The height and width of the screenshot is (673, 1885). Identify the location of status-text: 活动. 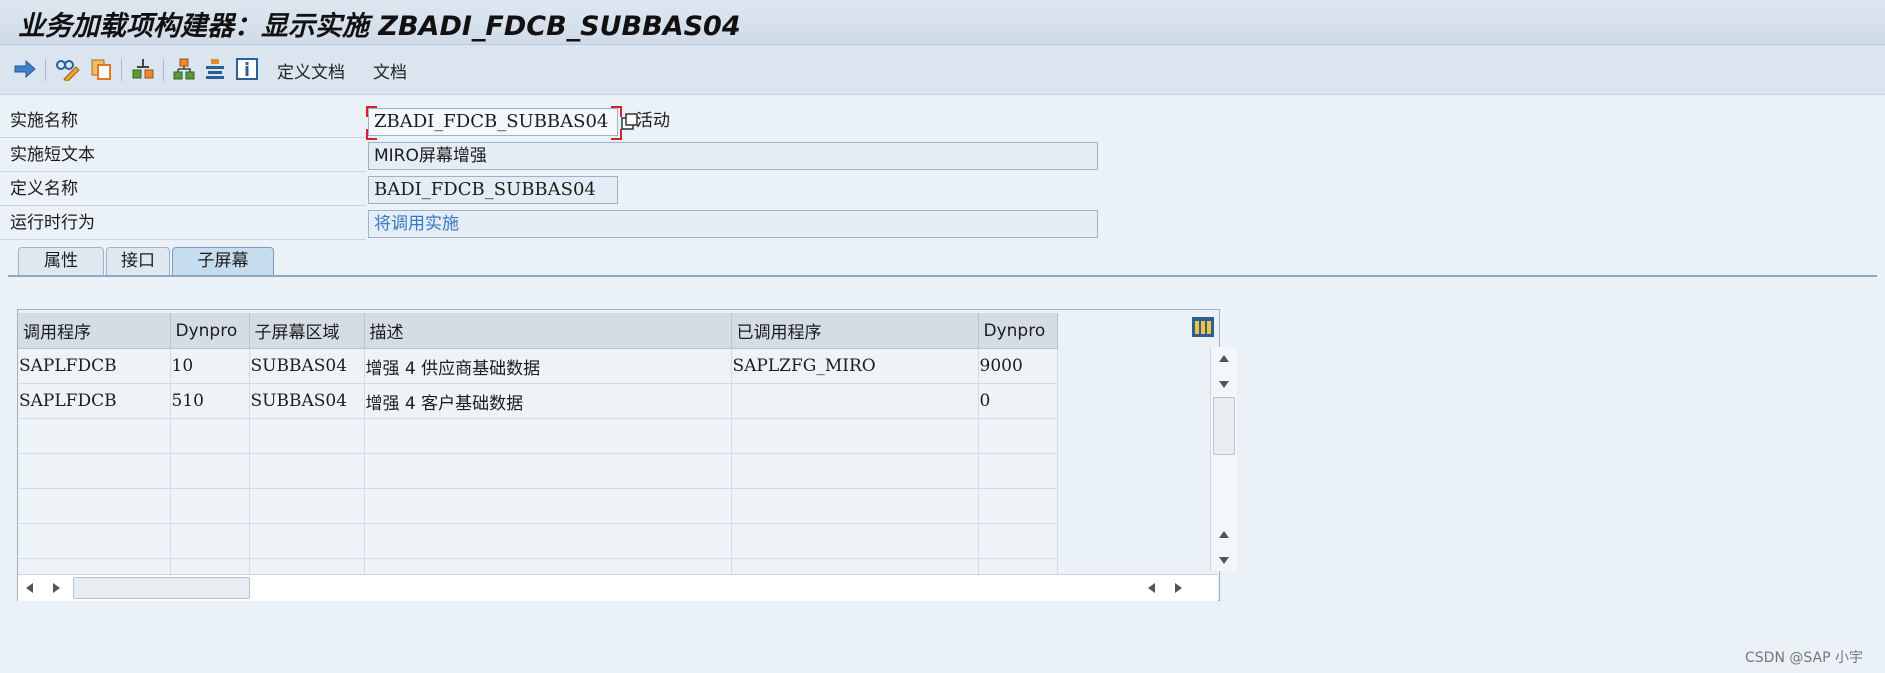
(653, 121).